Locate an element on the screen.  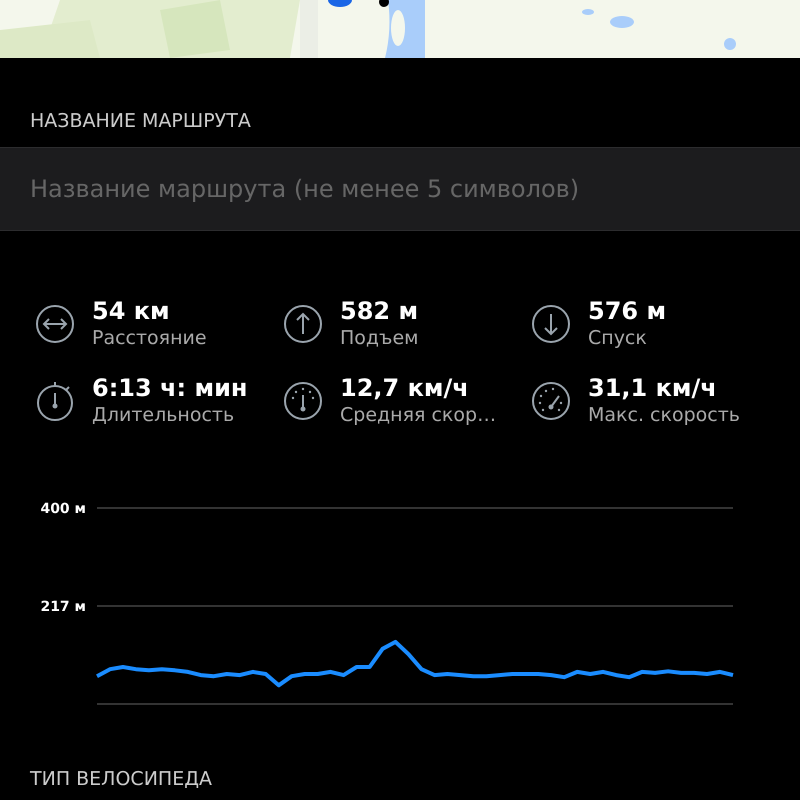
stat-value: 6:13 ч: мин is located at coordinates (170, 389).